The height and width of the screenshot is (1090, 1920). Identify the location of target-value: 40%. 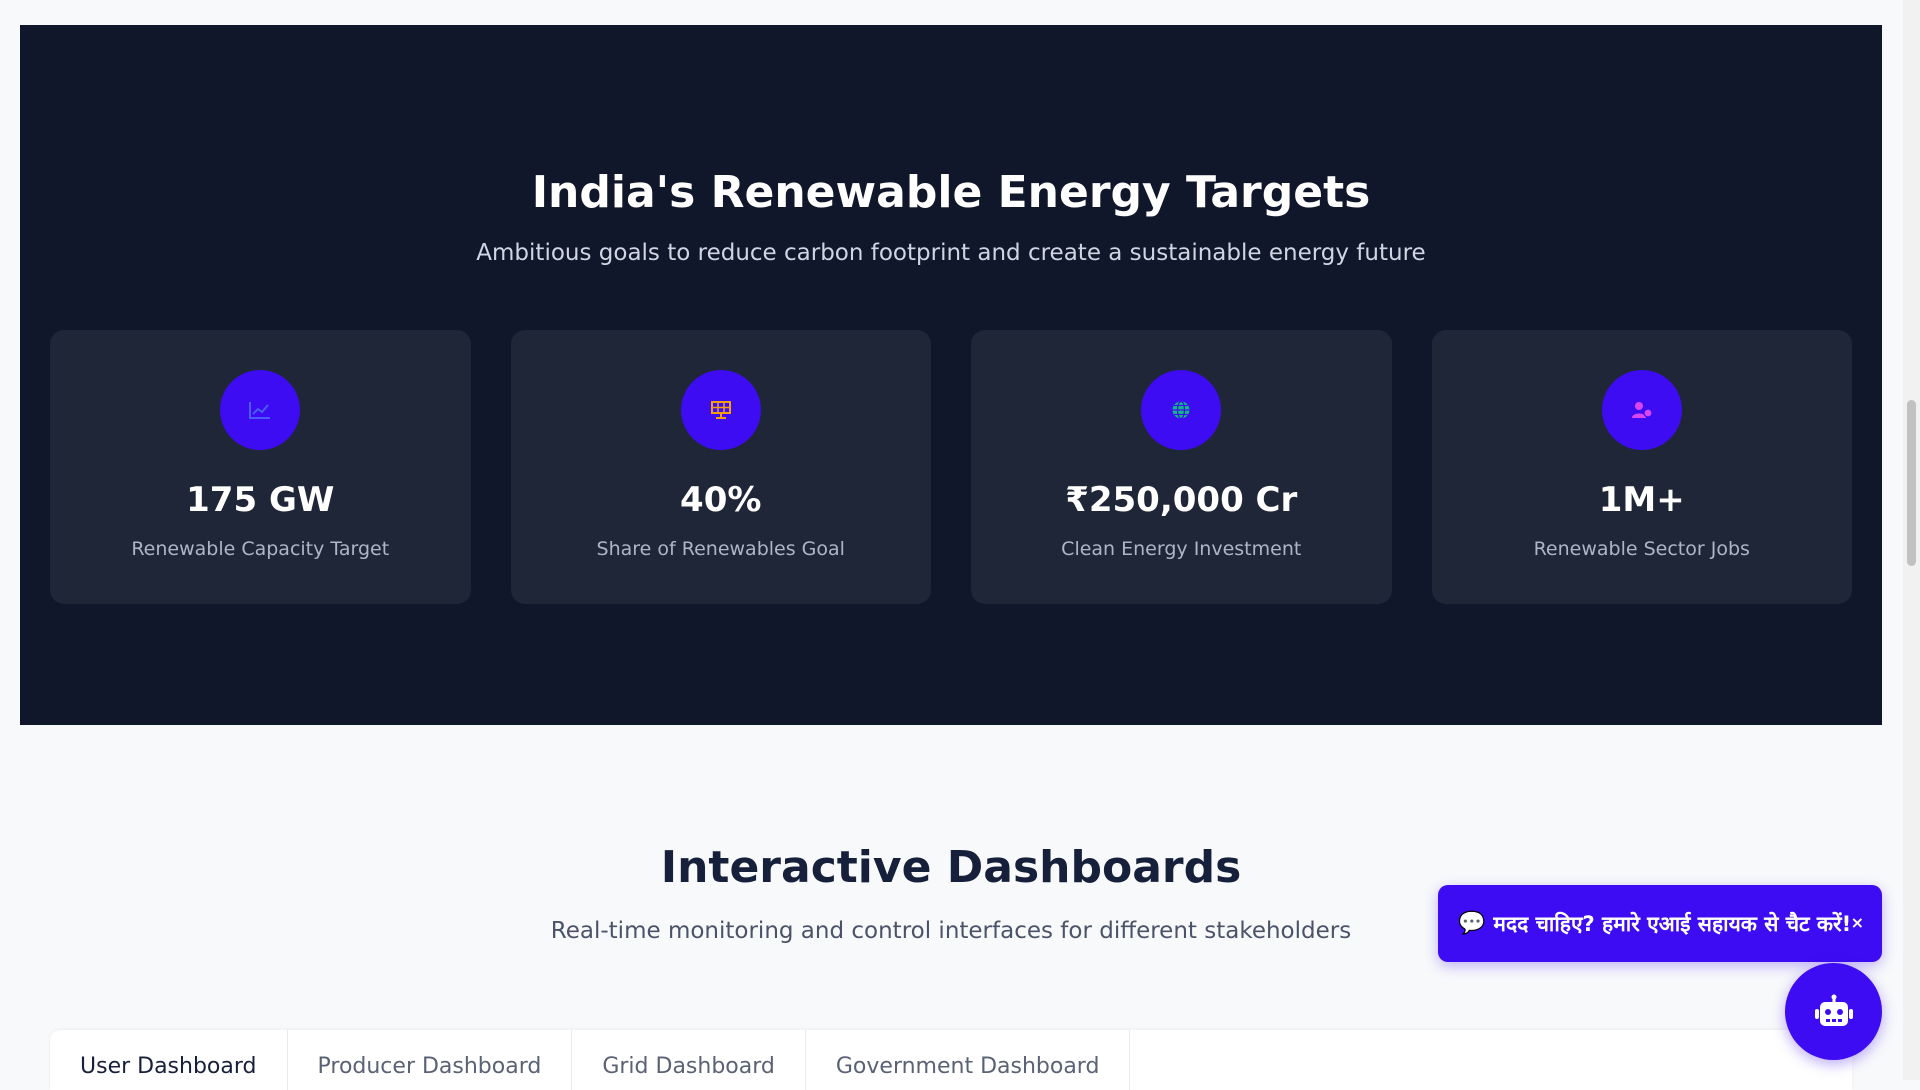
(721, 500).